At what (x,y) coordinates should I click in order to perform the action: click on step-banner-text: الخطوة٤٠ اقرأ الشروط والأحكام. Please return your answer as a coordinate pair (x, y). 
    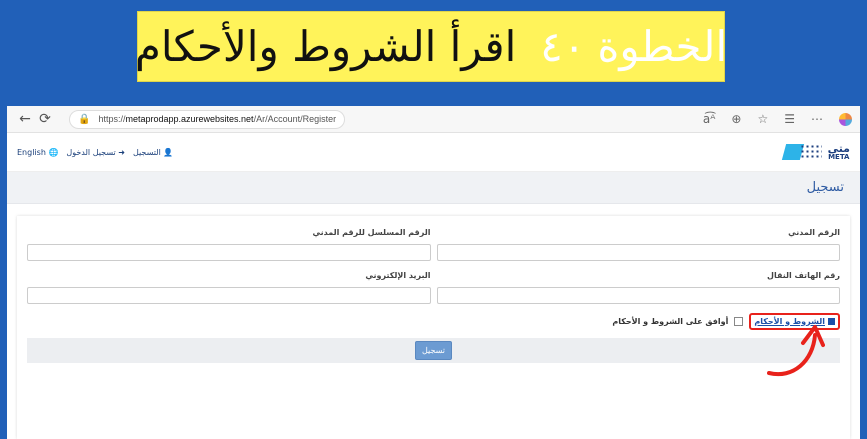
    Looking at the image, I should click on (431, 46).